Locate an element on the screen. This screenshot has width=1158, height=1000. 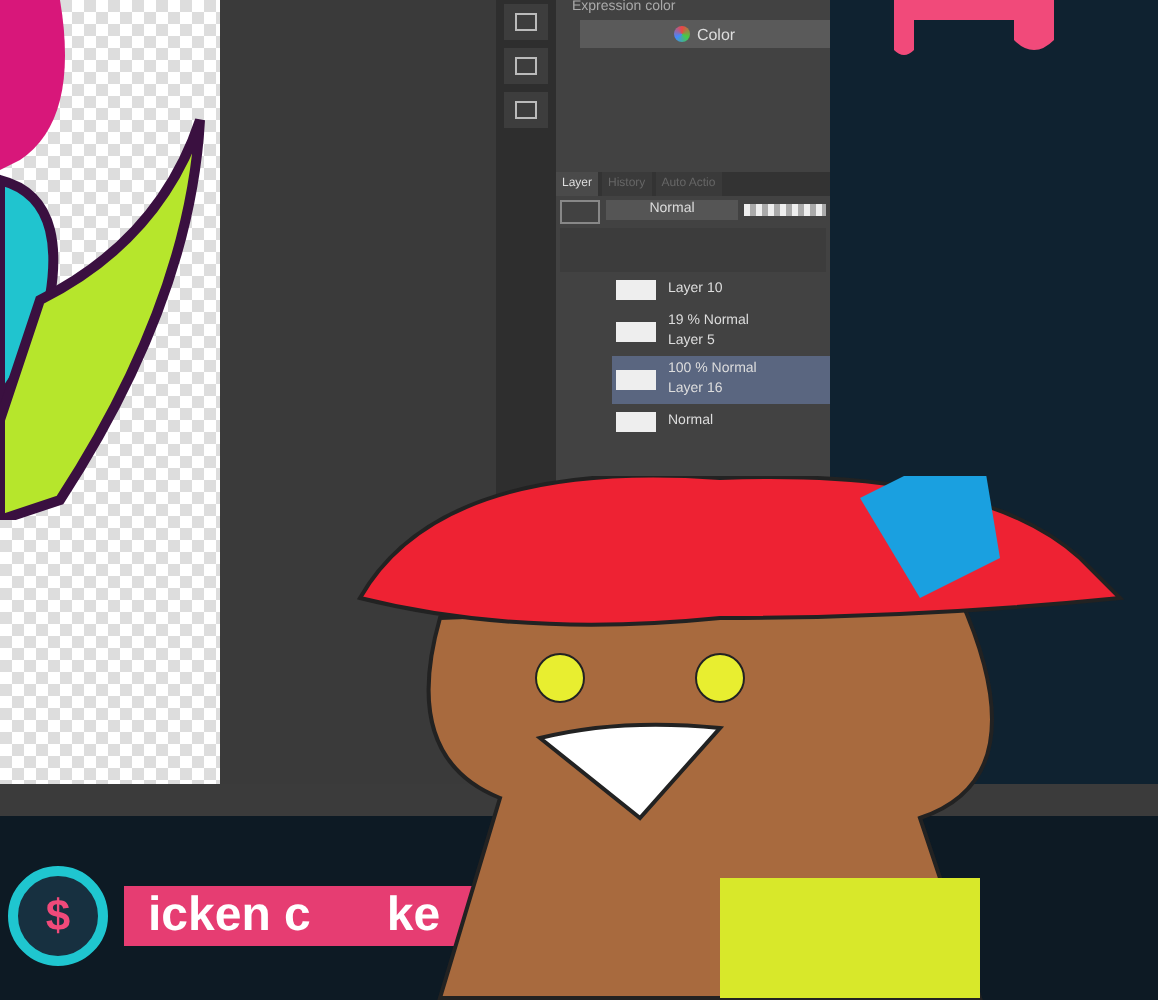
layer-color-swatch is located at coordinates (580, 212).